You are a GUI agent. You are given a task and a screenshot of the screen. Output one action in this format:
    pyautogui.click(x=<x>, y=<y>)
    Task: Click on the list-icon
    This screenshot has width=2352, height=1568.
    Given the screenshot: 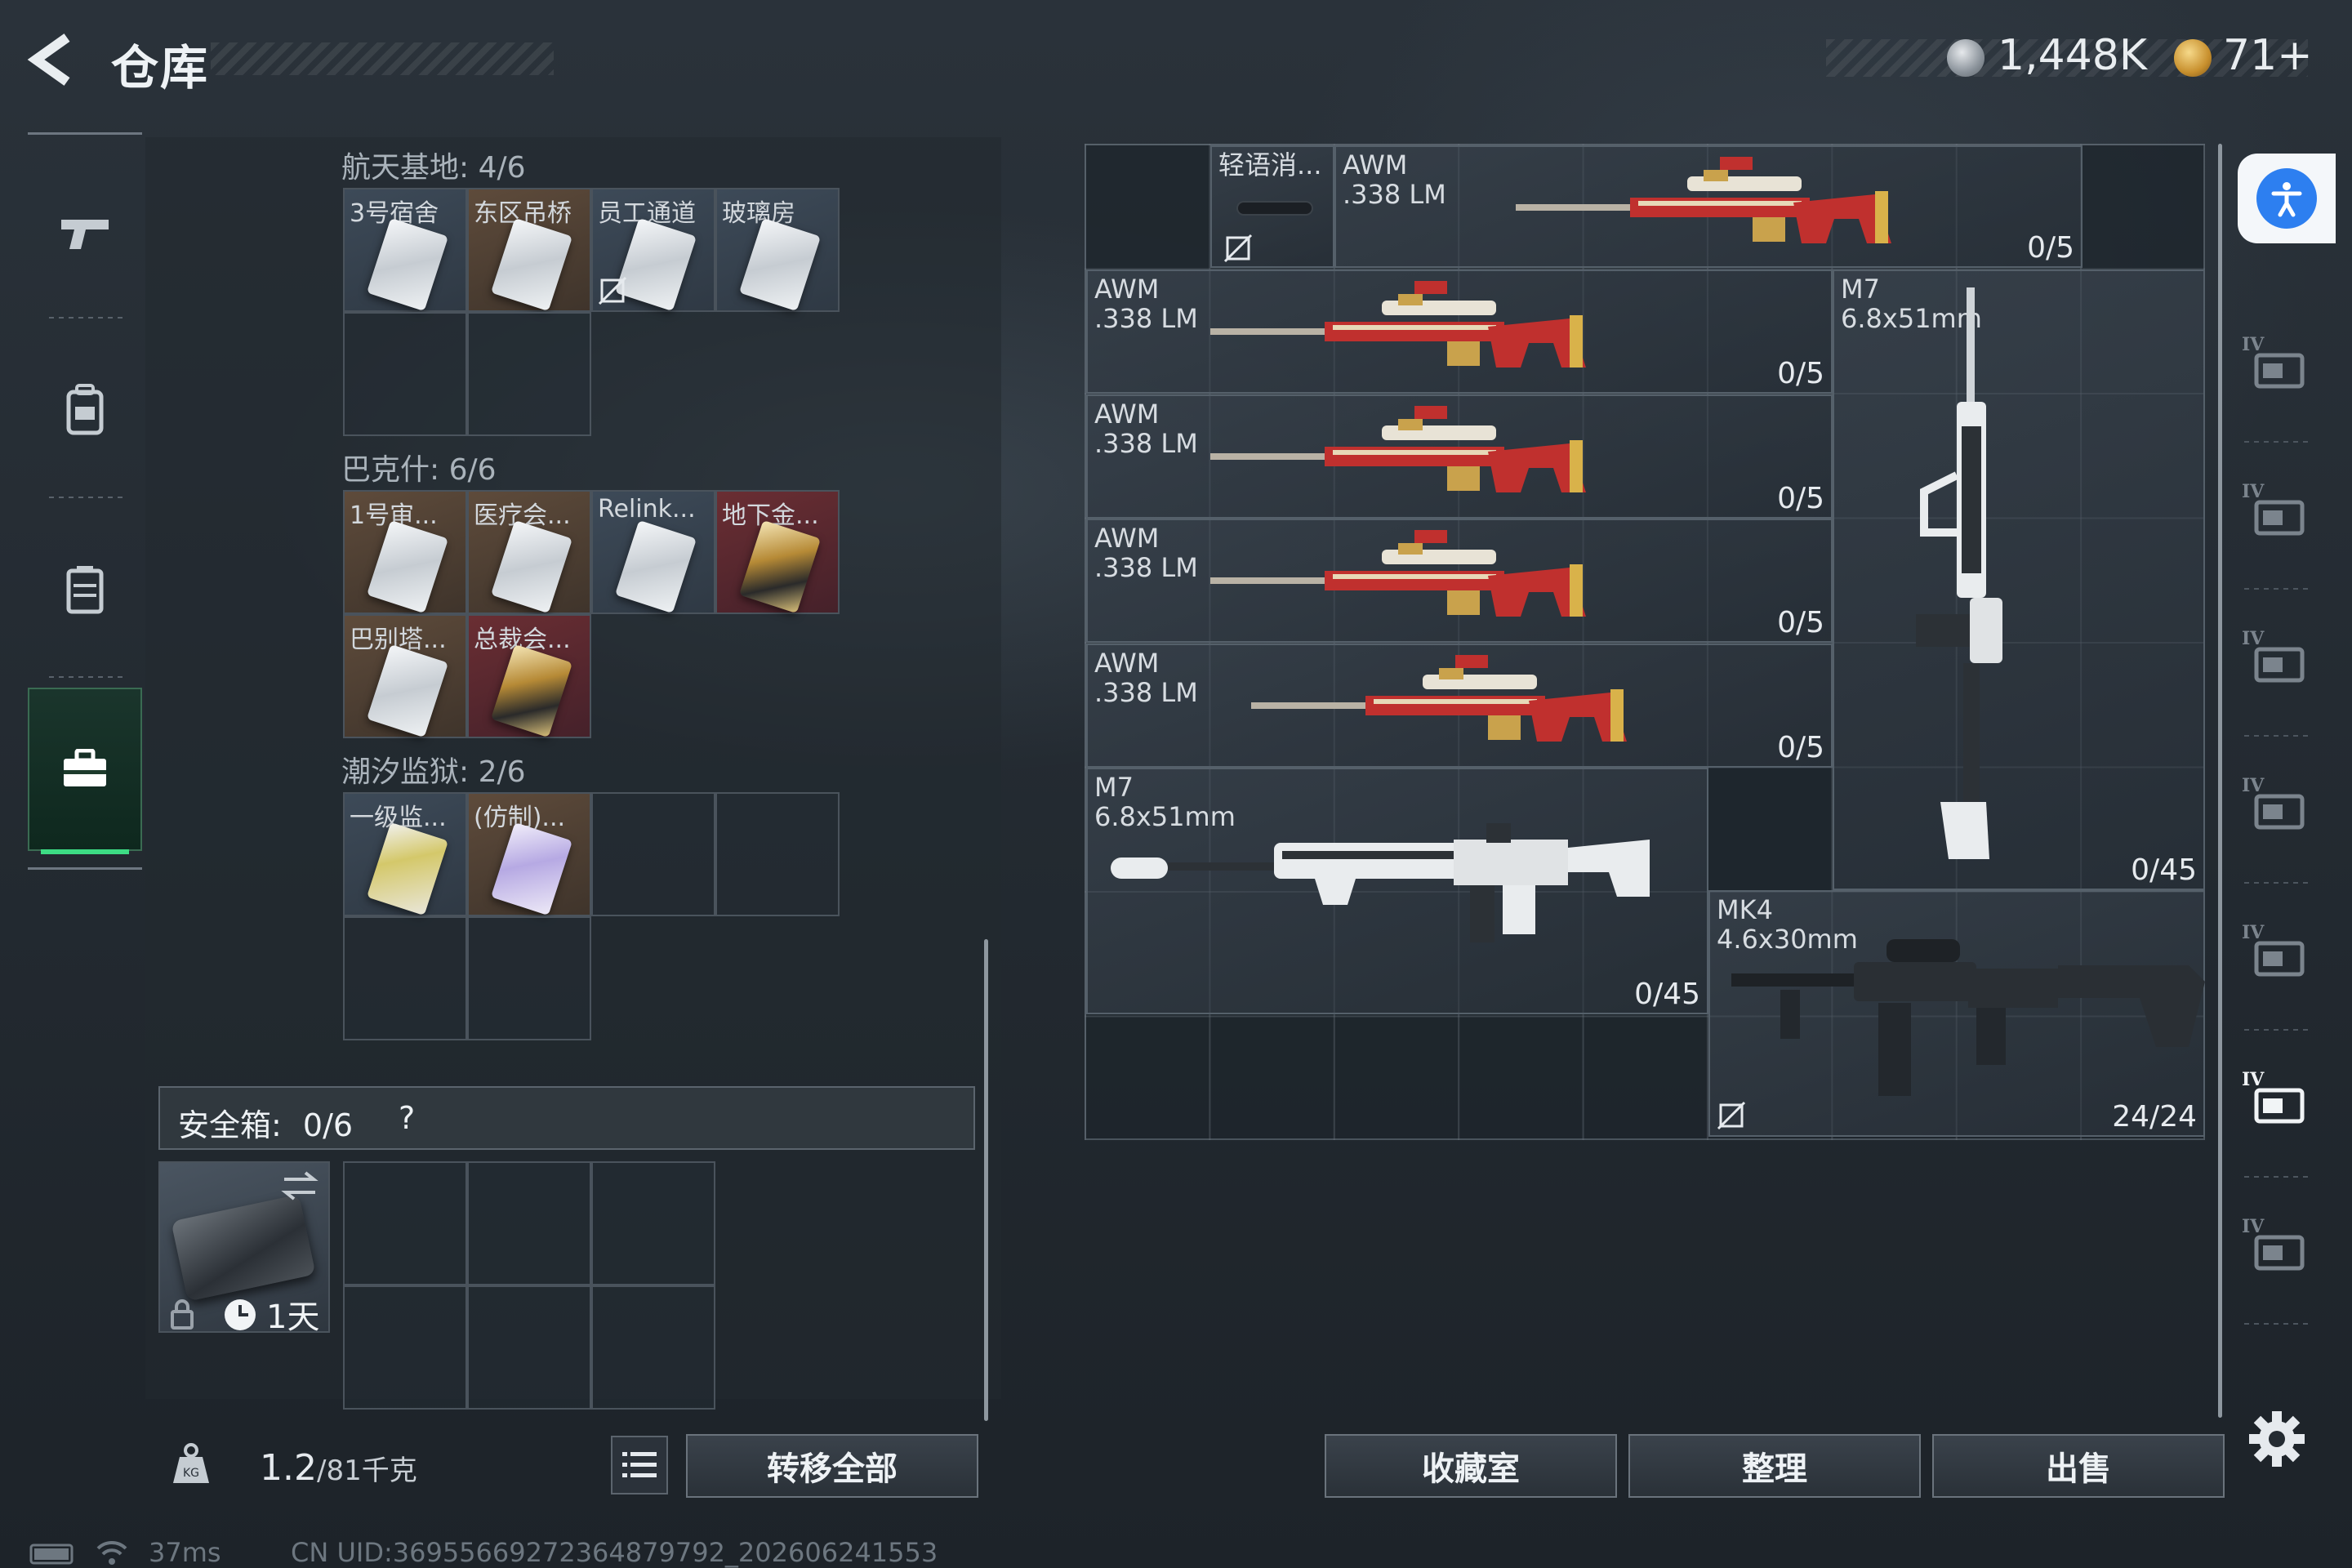 What is the action you would take?
    pyautogui.click(x=639, y=1464)
    